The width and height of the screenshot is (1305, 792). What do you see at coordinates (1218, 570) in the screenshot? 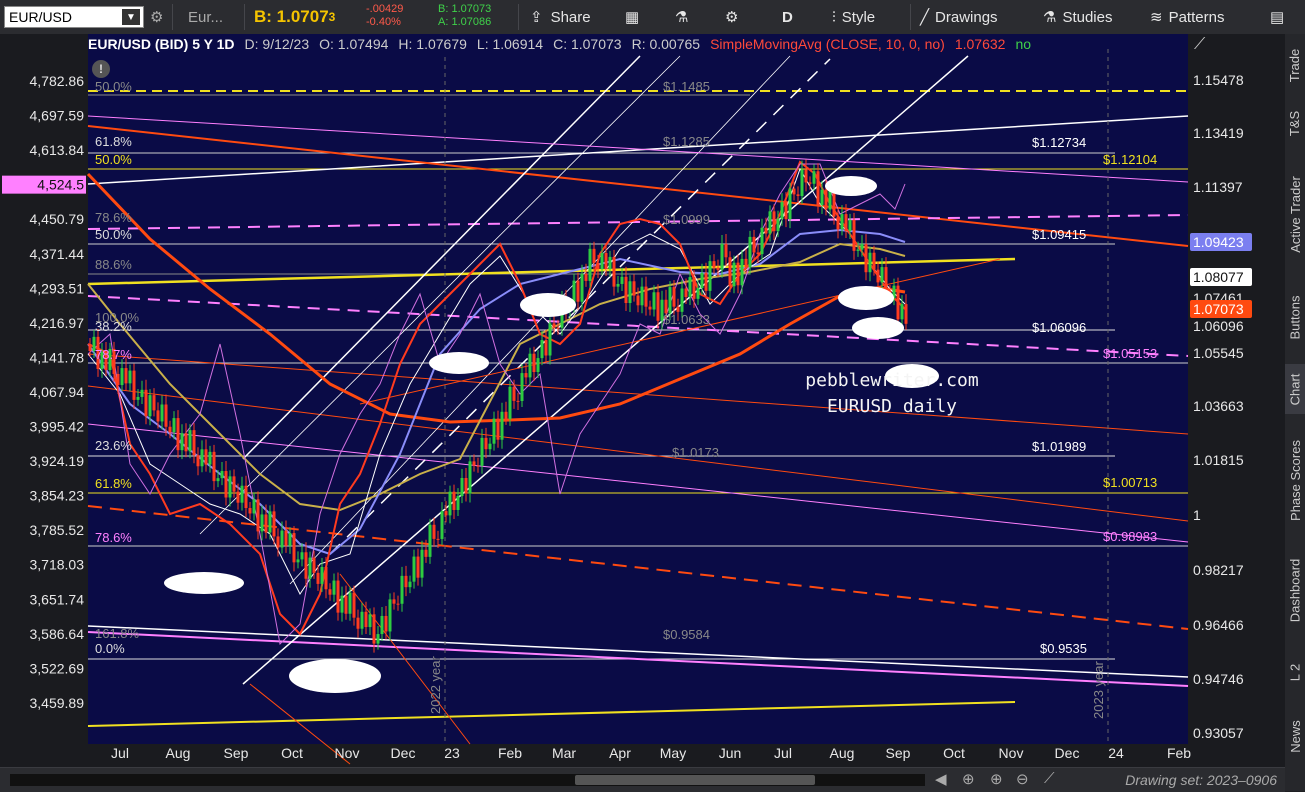
I see `right-axis-label: 0.98217` at bounding box center [1218, 570].